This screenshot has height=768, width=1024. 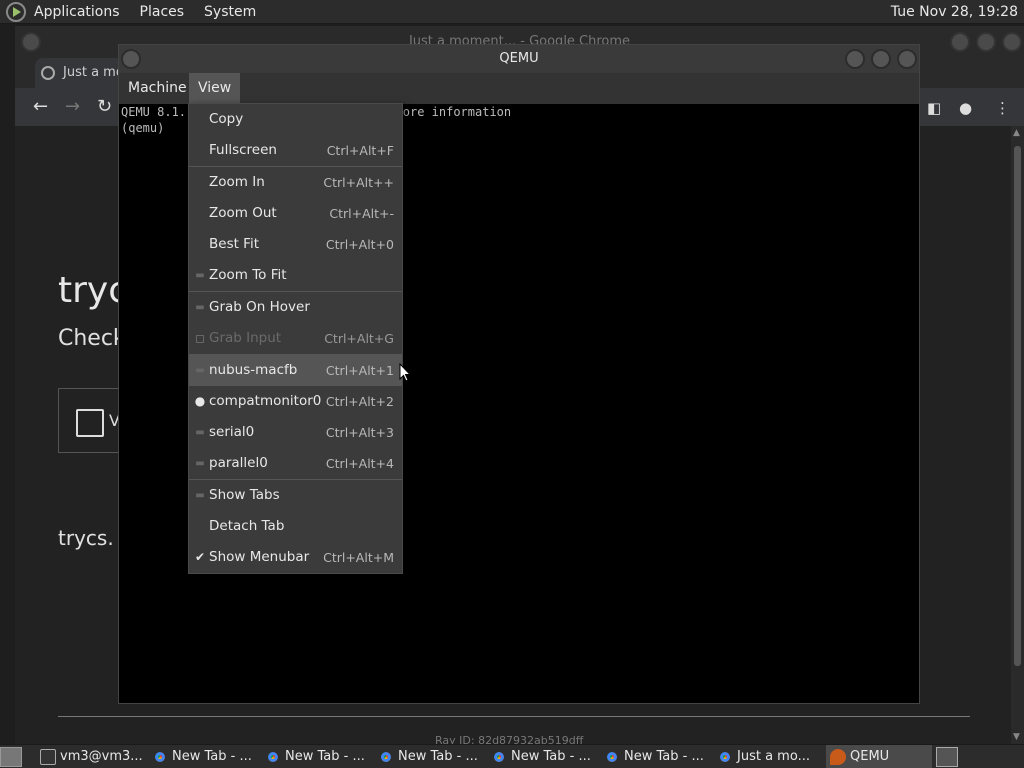 What do you see at coordinates (226, 119) in the screenshot?
I see `menu-item-label: Copy` at bounding box center [226, 119].